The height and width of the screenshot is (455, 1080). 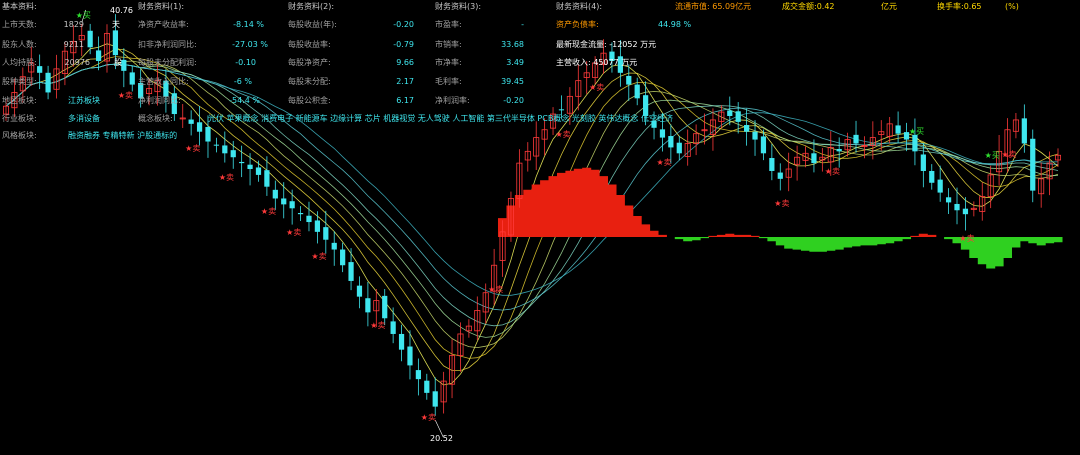 What do you see at coordinates (19, 135) in the screenshot?
I see `basic-label-style: 风格板块:` at bounding box center [19, 135].